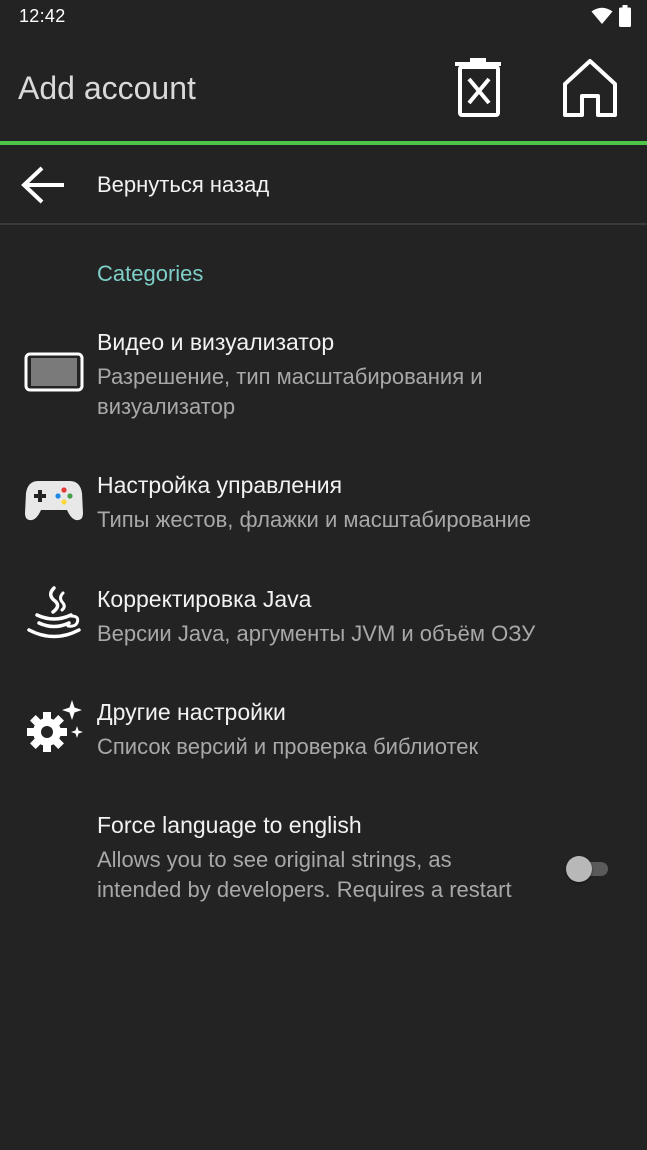 Image resolution: width=647 pixels, height=1150 pixels. I want to click on pref-title: Видео и визуализатор, so click(216, 342).